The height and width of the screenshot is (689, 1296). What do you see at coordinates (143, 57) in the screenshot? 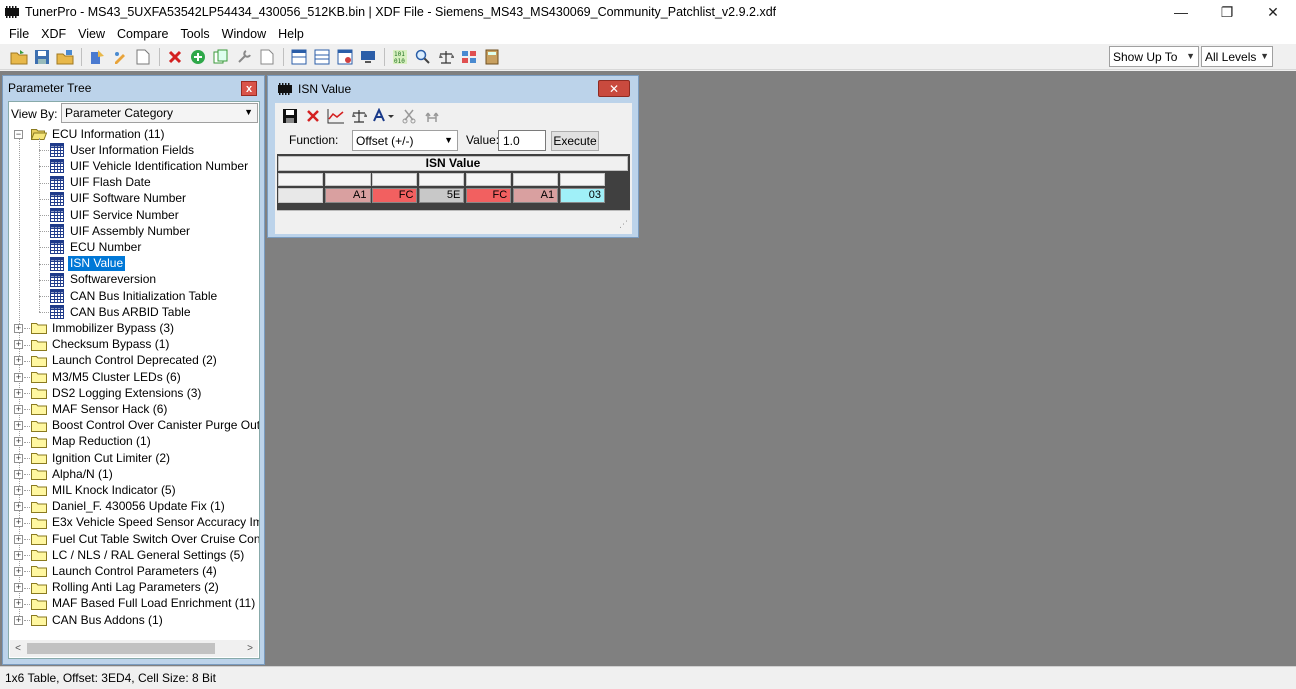
I see `new-document-icon` at bounding box center [143, 57].